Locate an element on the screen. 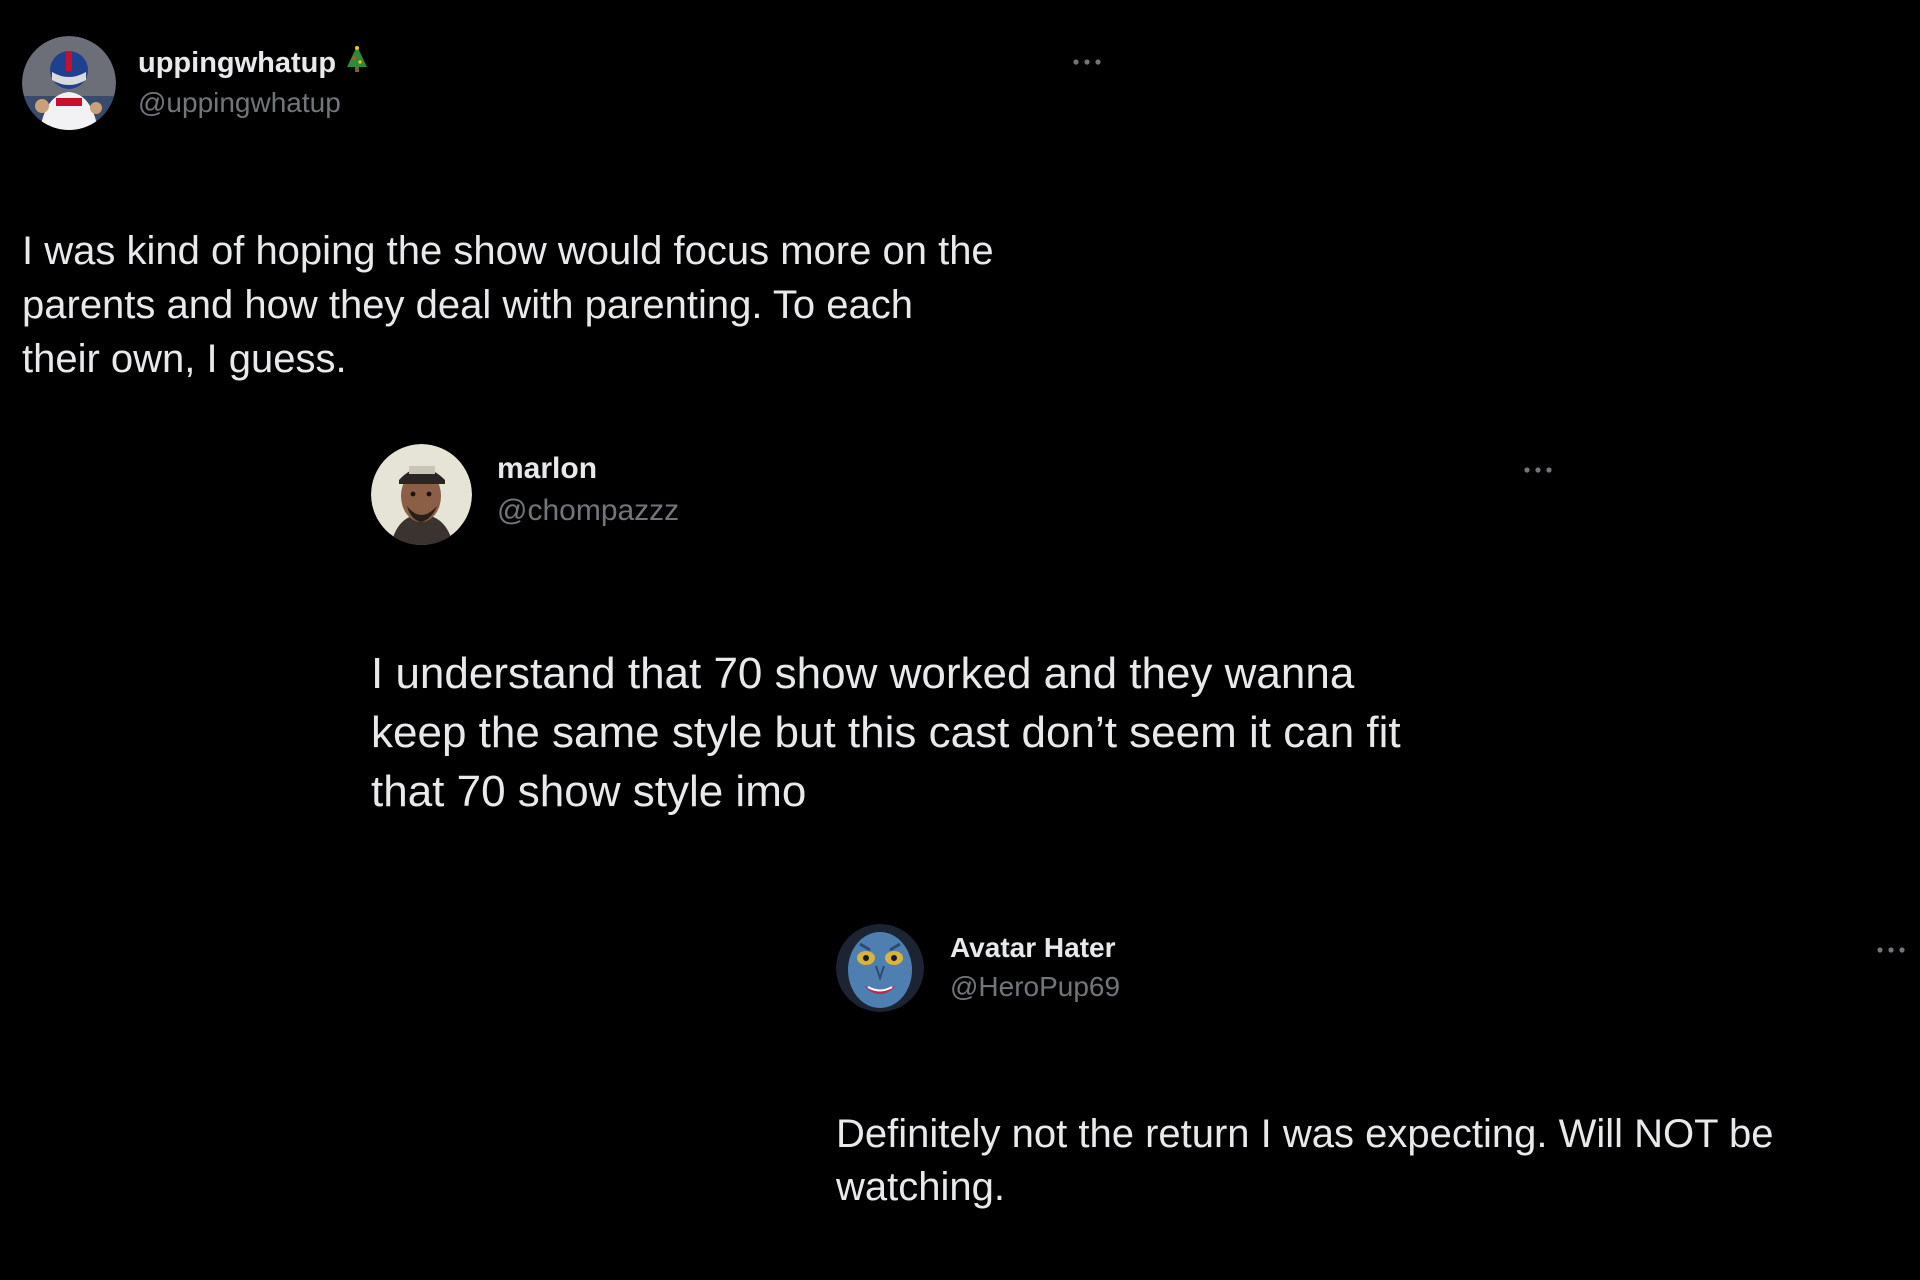 This screenshot has width=1920, height=1280. football-player-avatar-icon is located at coordinates (69, 83).